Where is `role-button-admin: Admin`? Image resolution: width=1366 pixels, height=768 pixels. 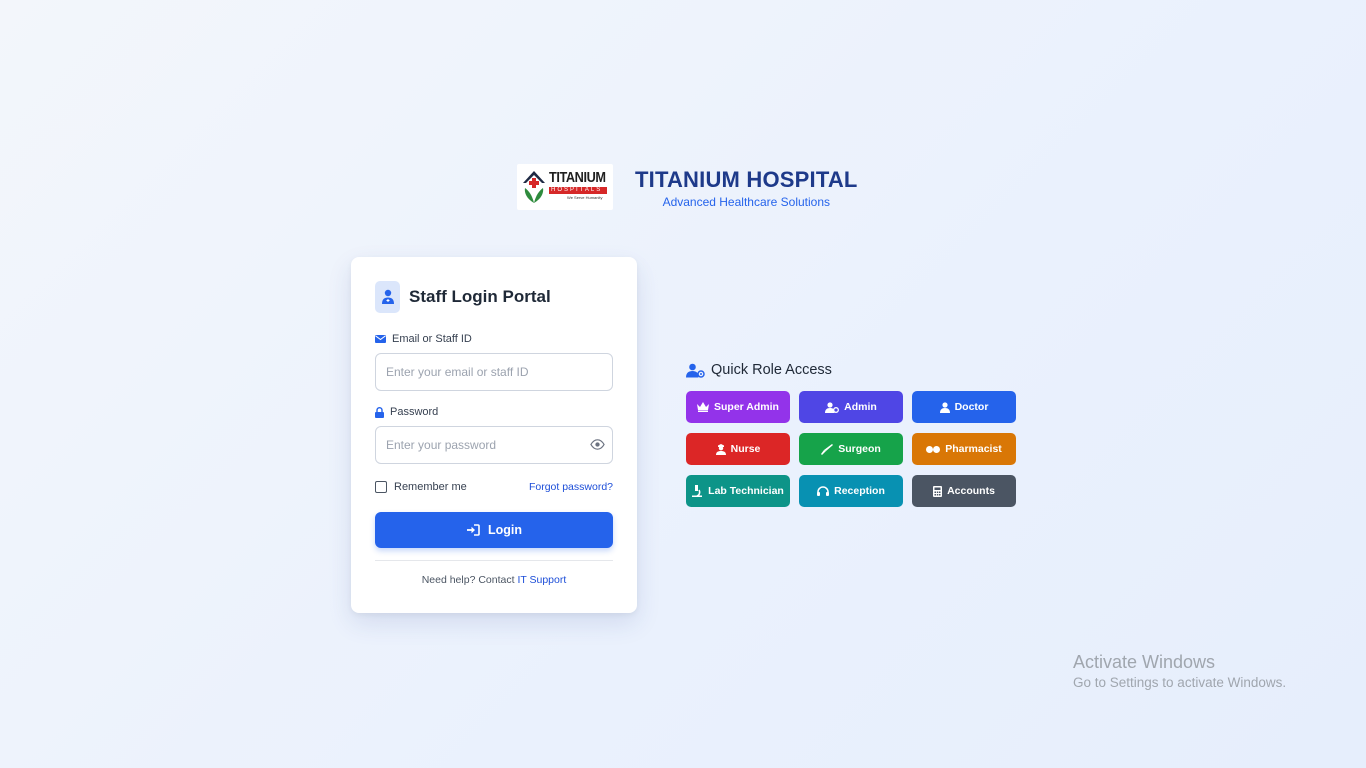 role-button-admin: Admin is located at coordinates (851, 407).